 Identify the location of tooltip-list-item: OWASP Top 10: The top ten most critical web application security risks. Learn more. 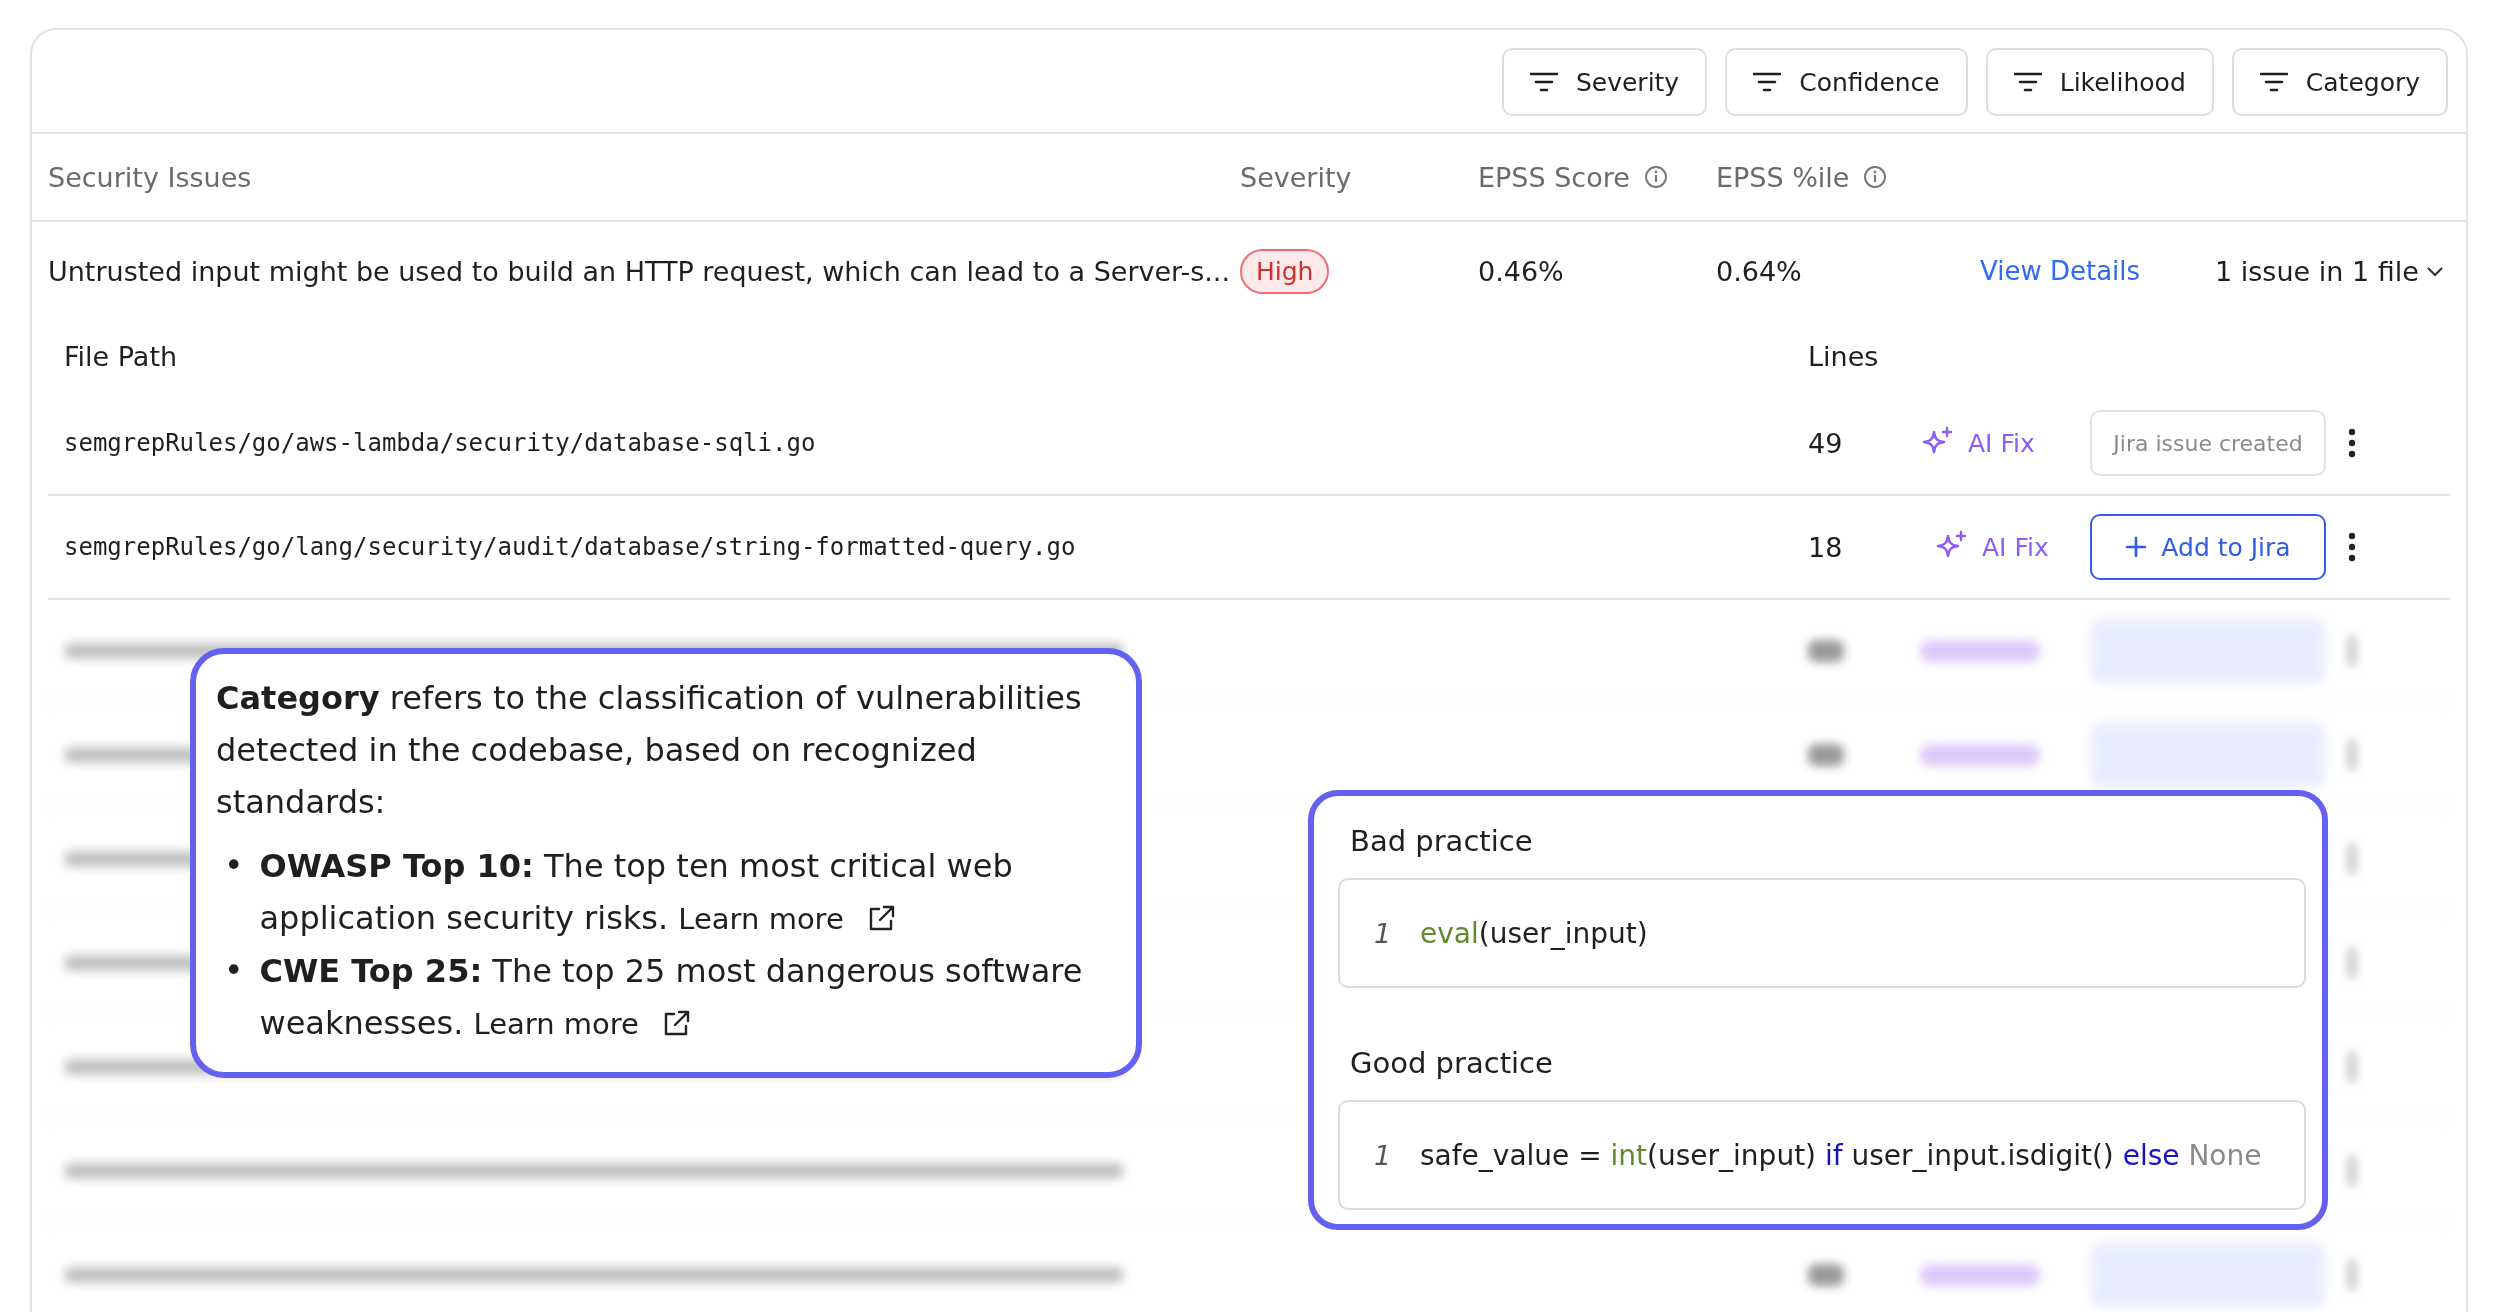
(687, 892).